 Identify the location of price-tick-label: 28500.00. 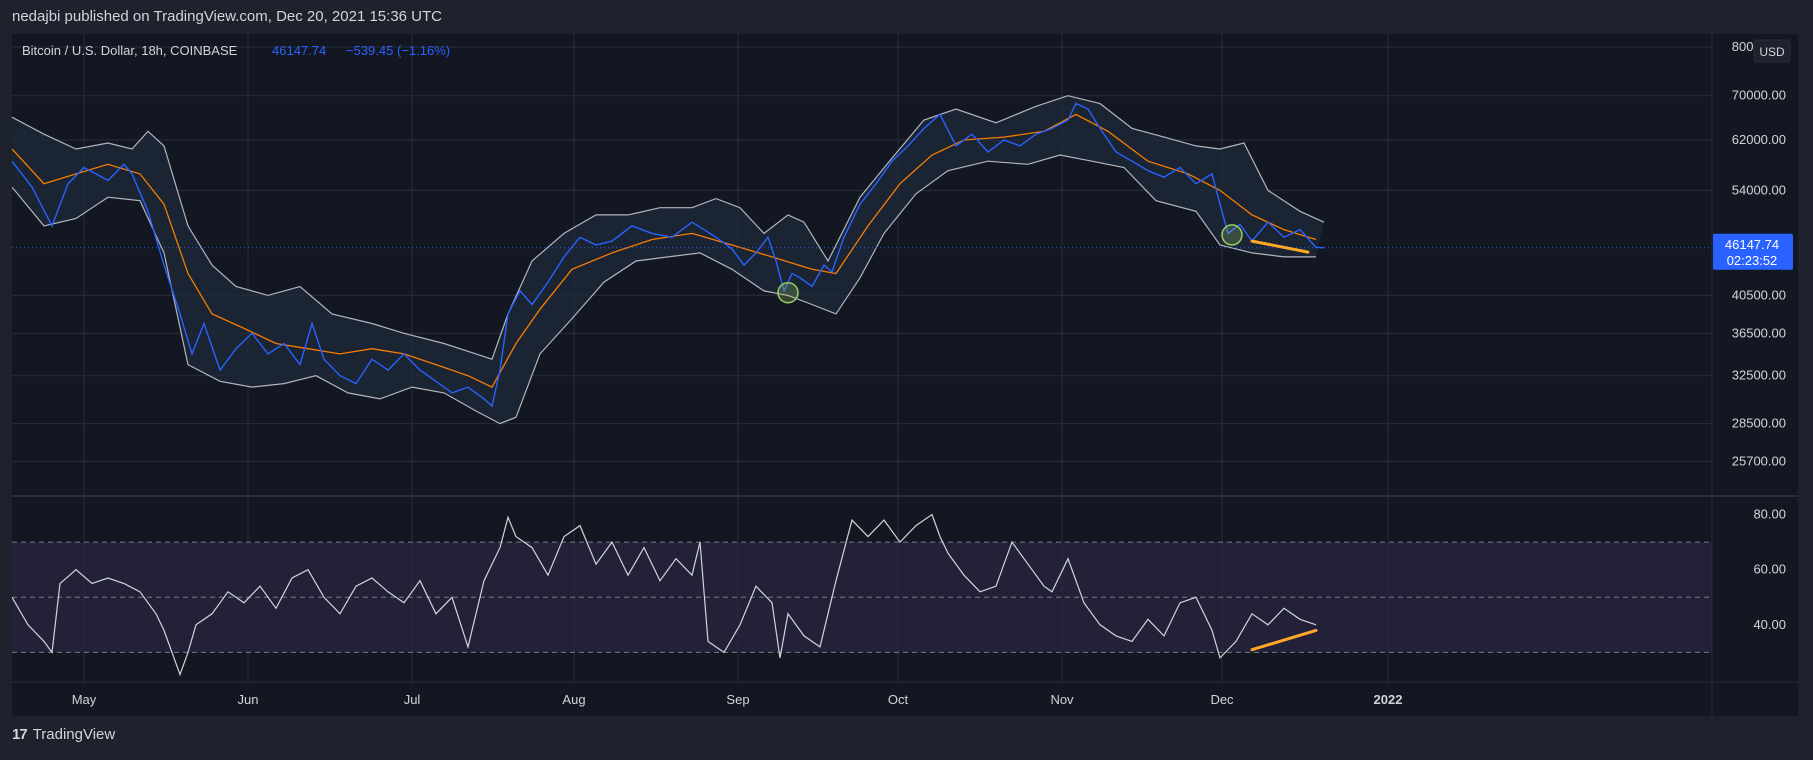
(1759, 423).